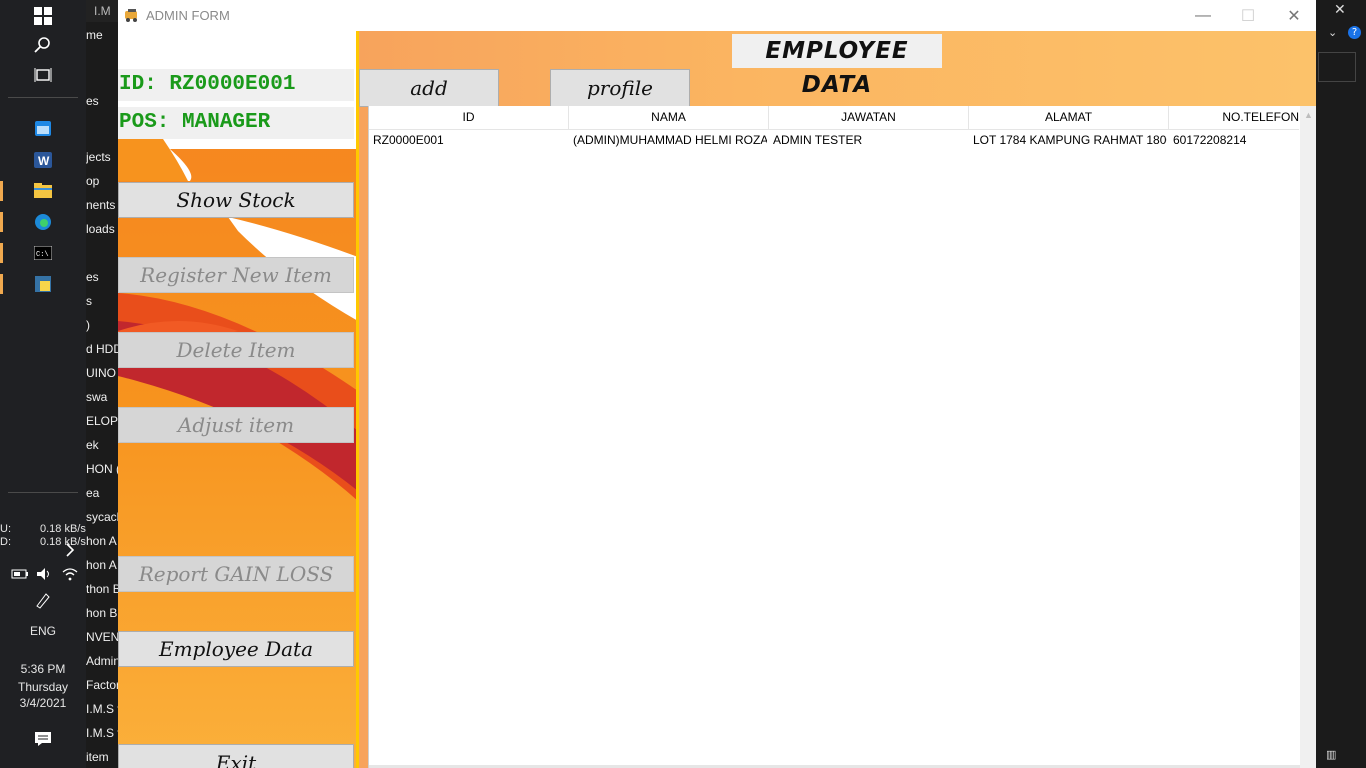  What do you see at coordinates (1337, 67) in the screenshot?
I see `background-search-box` at bounding box center [1337, 67].